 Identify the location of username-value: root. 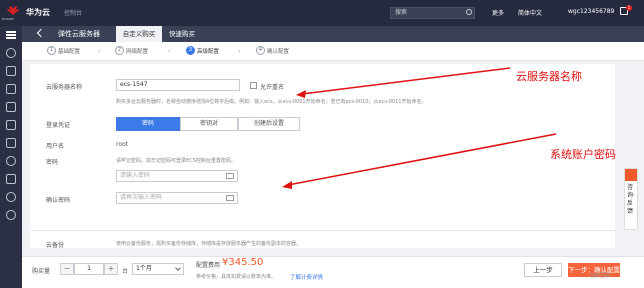
(122, 144).